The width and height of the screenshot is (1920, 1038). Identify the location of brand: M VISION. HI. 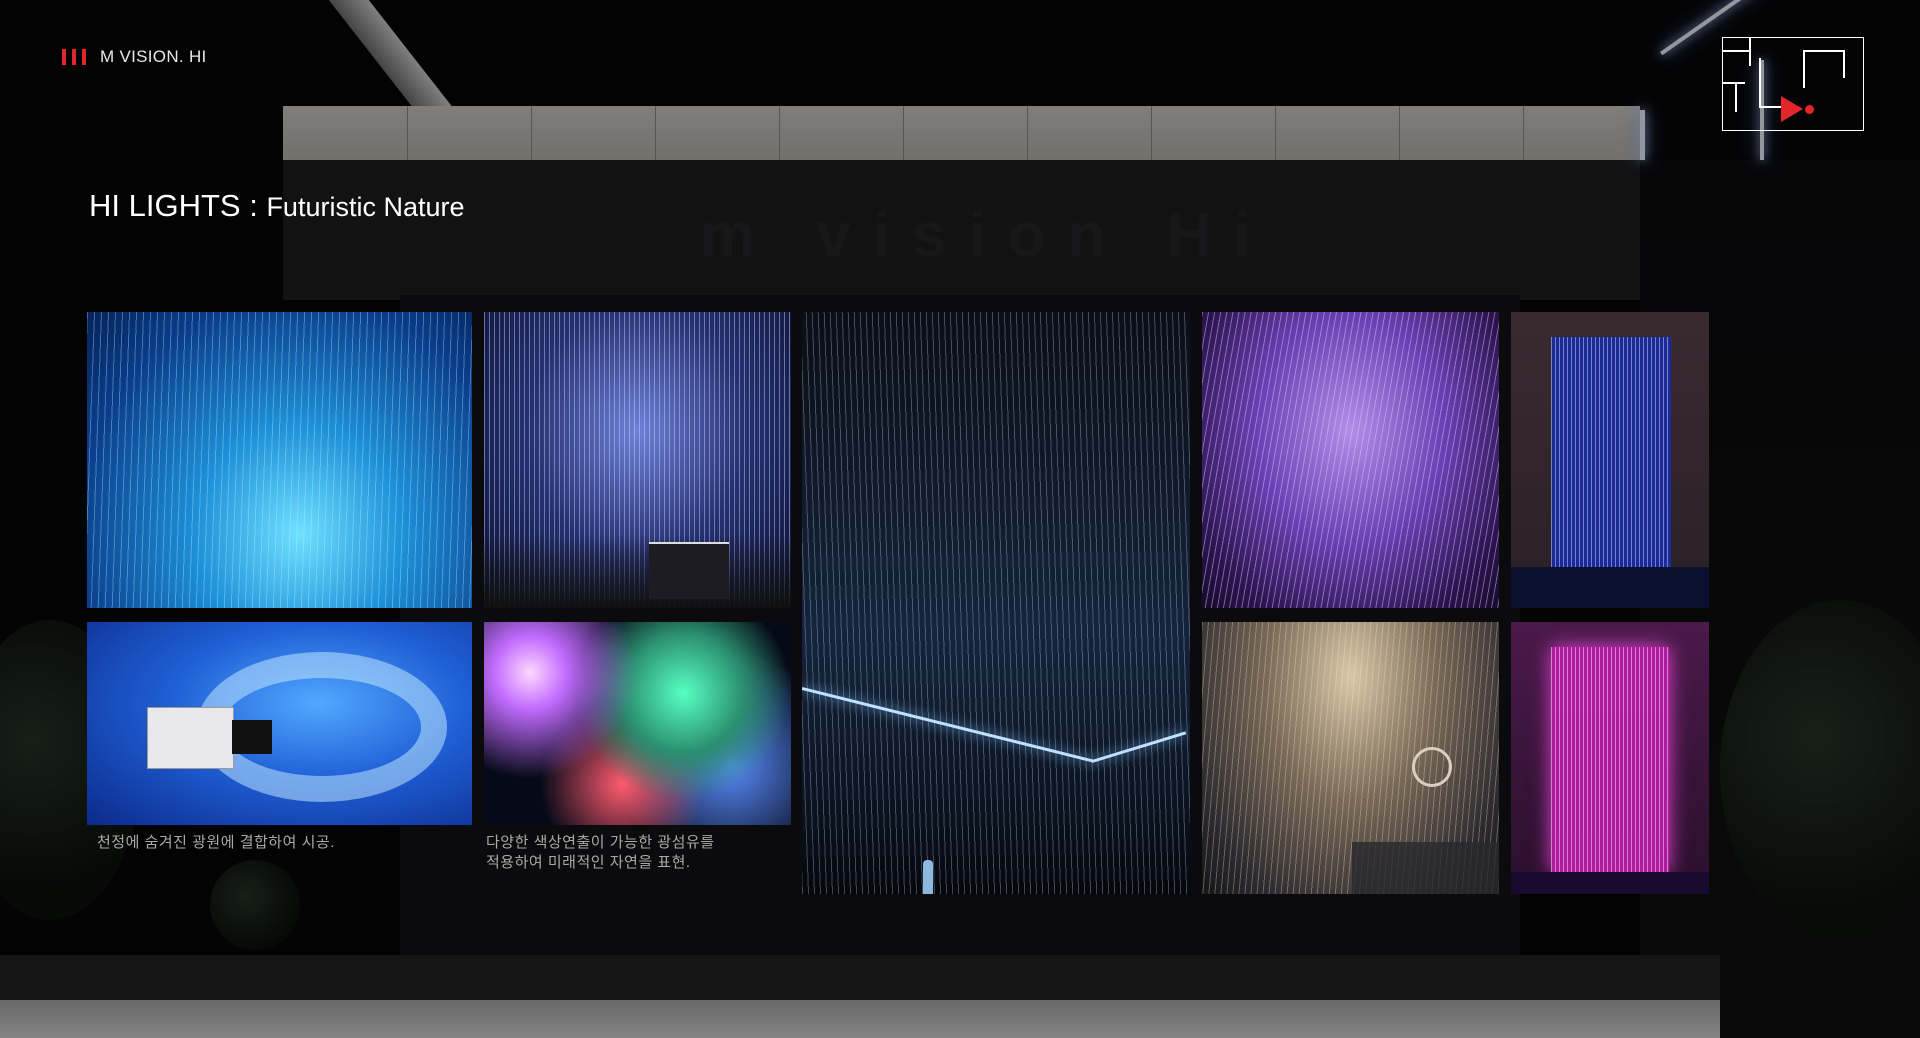
(134, 57).